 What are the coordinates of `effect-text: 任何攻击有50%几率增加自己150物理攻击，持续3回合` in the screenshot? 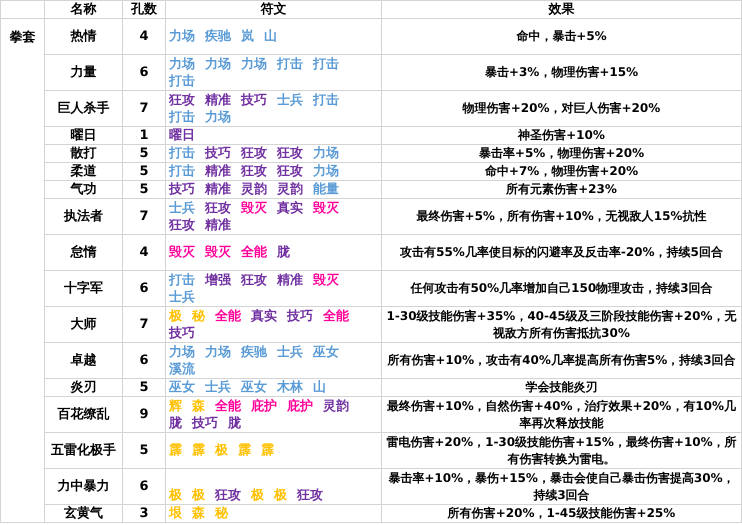 It's located at (561, 288).